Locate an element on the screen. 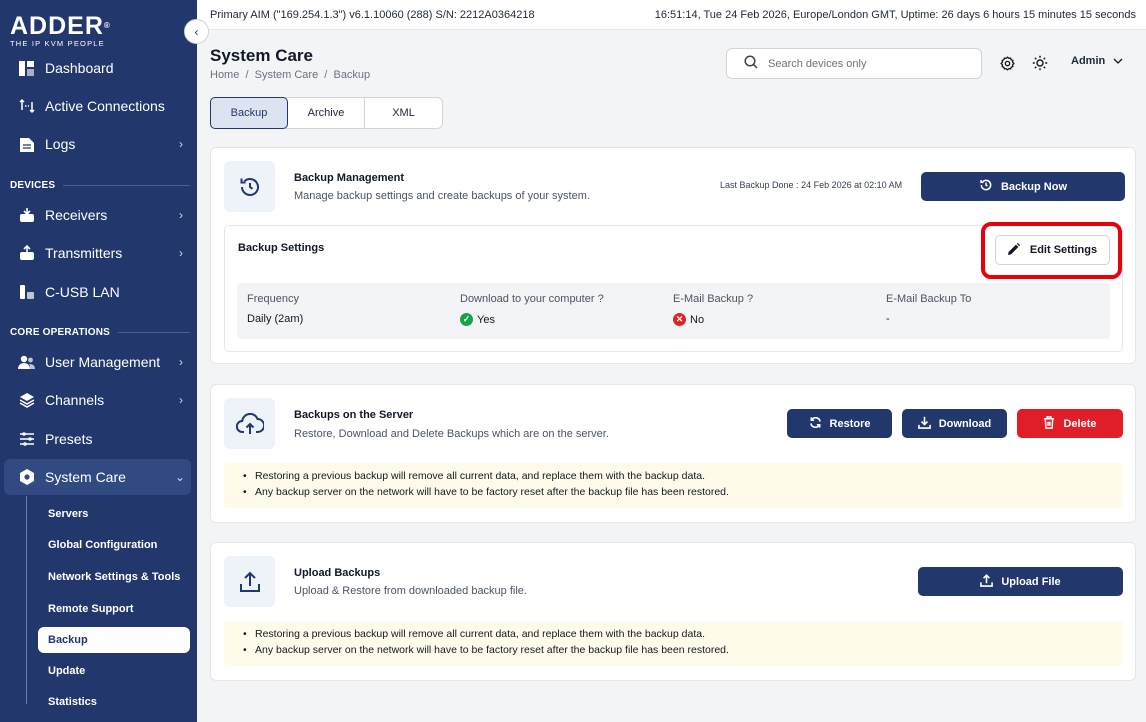 This screenshot has height=722, width=1146. setting-value: Yes is located at coordinates (486, 319).